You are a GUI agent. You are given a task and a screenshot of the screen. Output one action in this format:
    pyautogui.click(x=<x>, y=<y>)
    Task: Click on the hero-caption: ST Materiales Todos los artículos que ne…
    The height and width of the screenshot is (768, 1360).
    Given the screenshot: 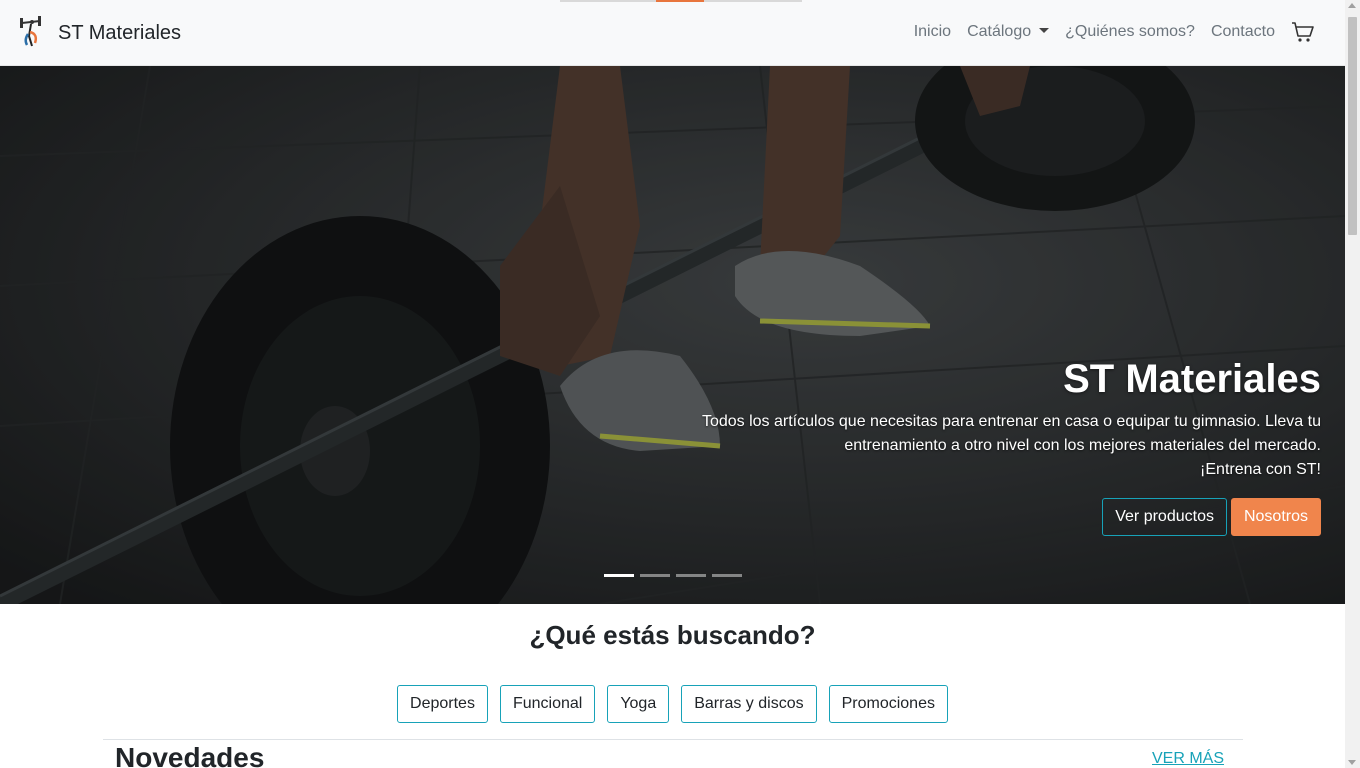 What is the action you would take?
    pyautogui.click(x=1001, y=446)
    